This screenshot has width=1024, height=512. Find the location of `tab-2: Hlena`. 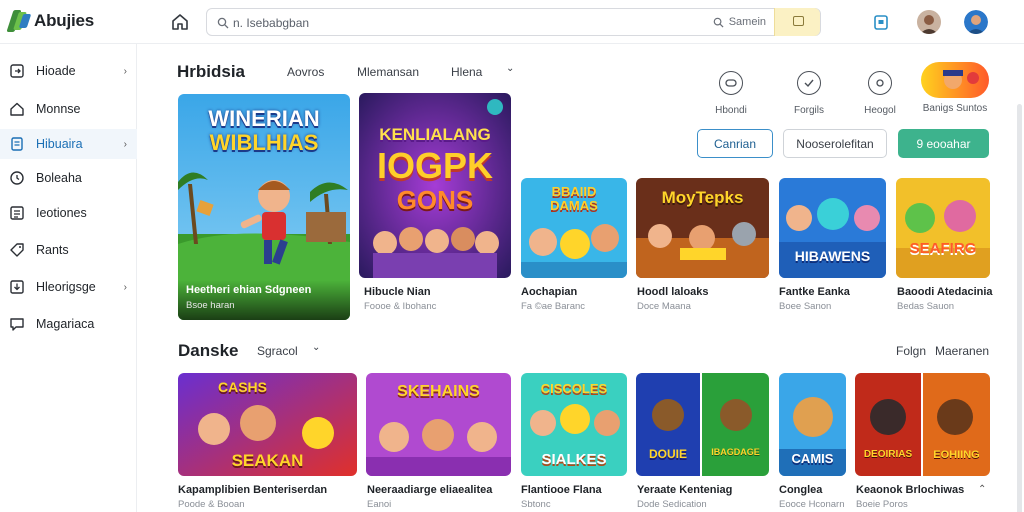

tab-2: Hlena is located at coordinates (466, 72).